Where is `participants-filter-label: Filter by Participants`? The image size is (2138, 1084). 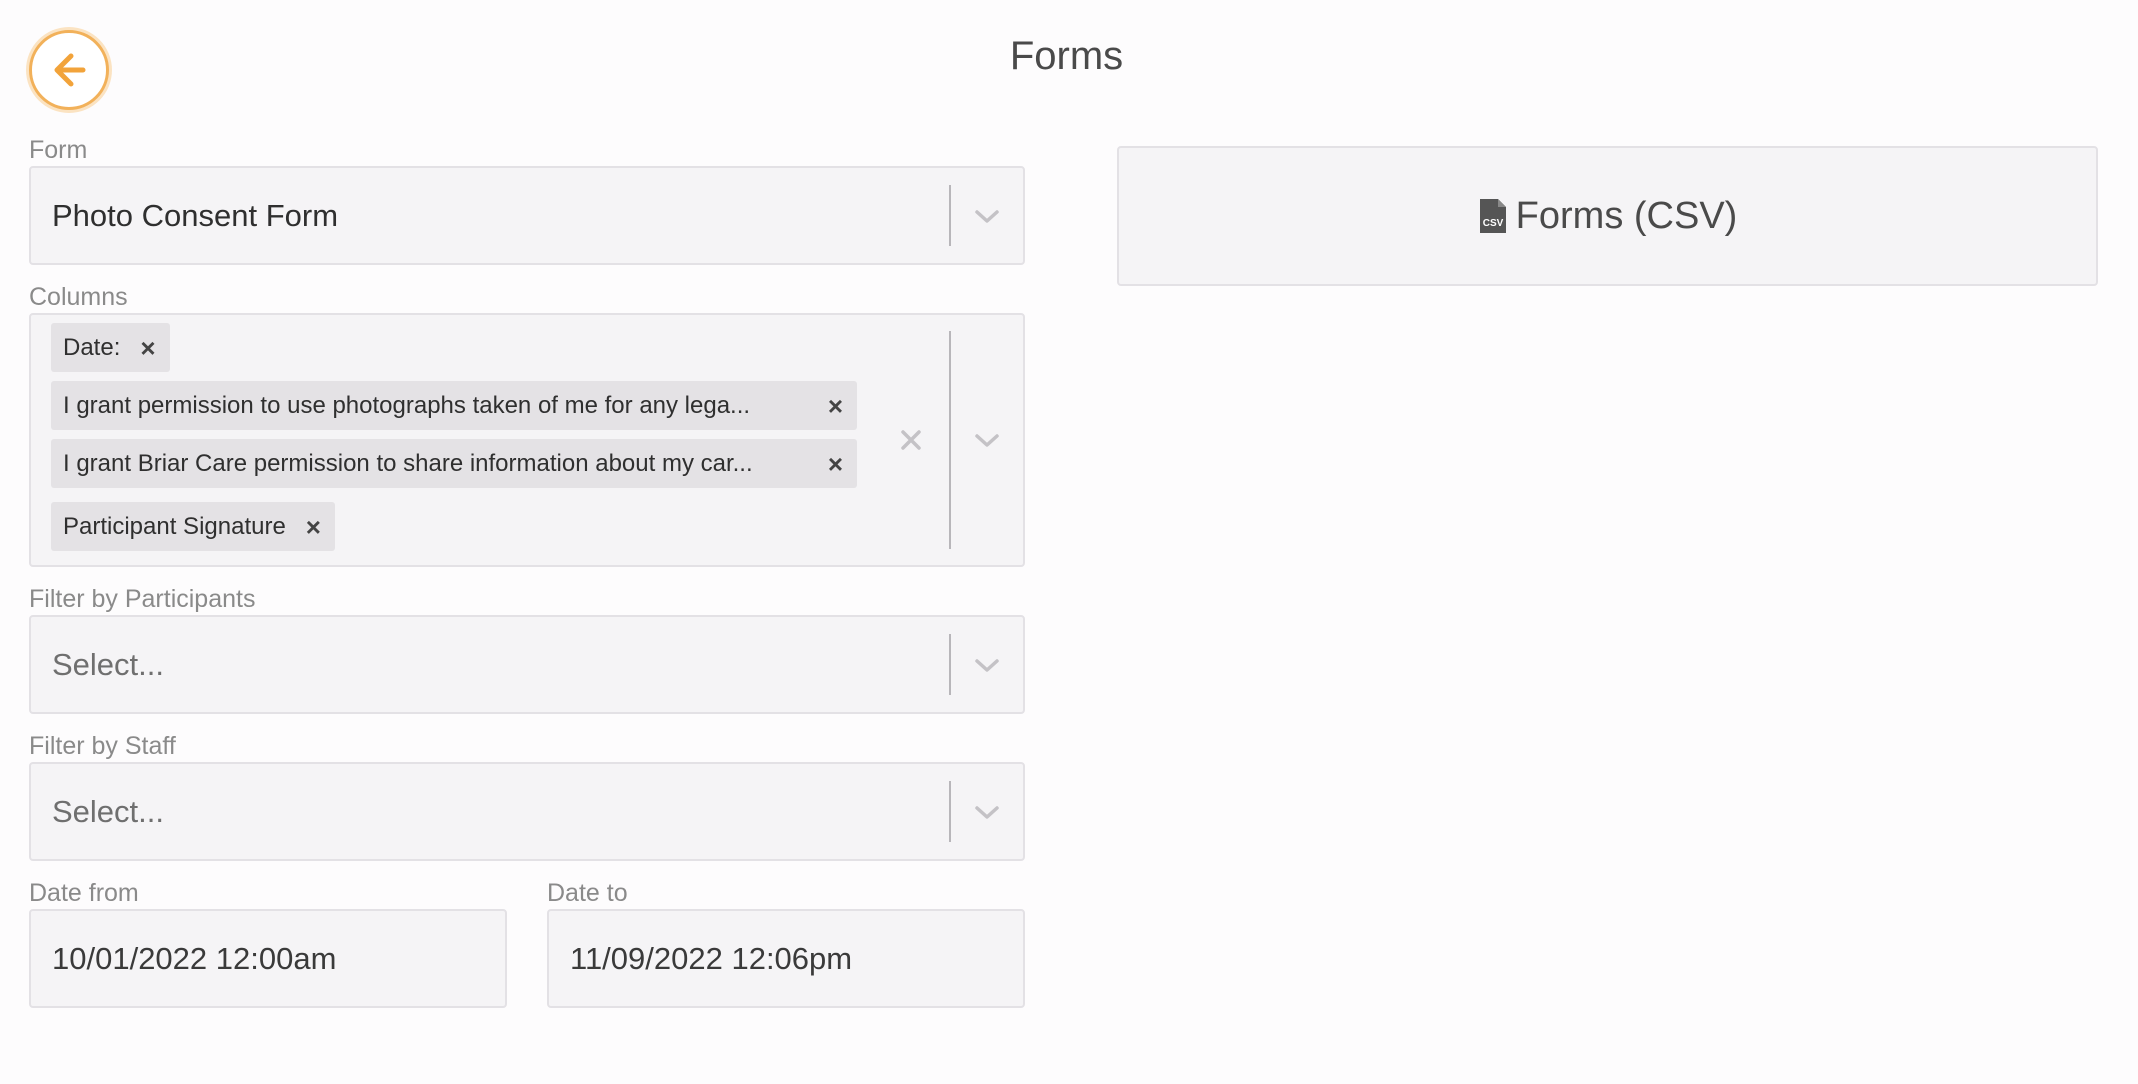 participants-filter-label: Filter by Participants is located at coordinates (142, 599).